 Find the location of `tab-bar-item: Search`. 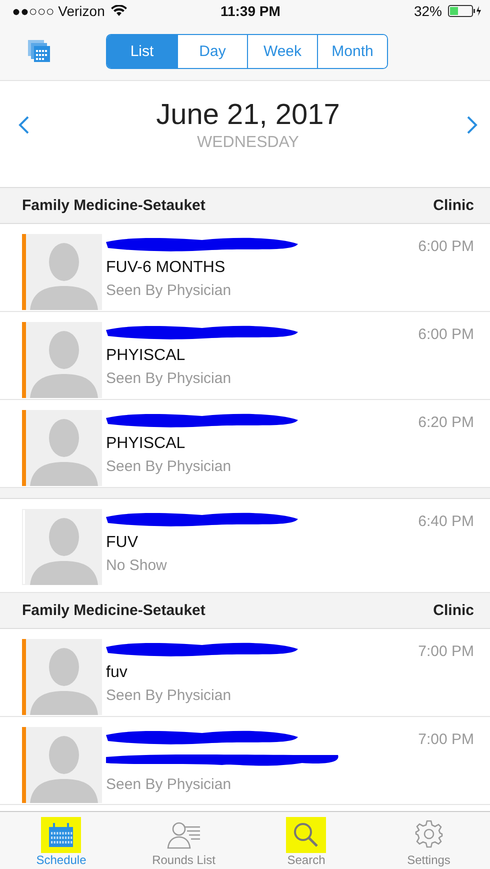

tab-bar-item: Search is located at coordinates (306, 840).